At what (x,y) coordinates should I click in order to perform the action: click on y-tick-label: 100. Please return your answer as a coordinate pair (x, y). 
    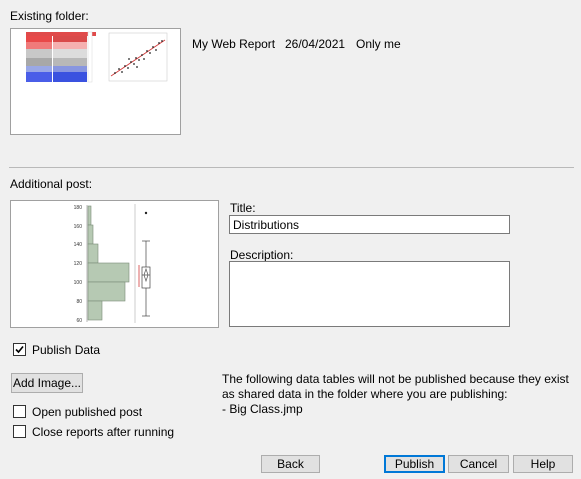
    Looking at the image, I should click on (78, 283).